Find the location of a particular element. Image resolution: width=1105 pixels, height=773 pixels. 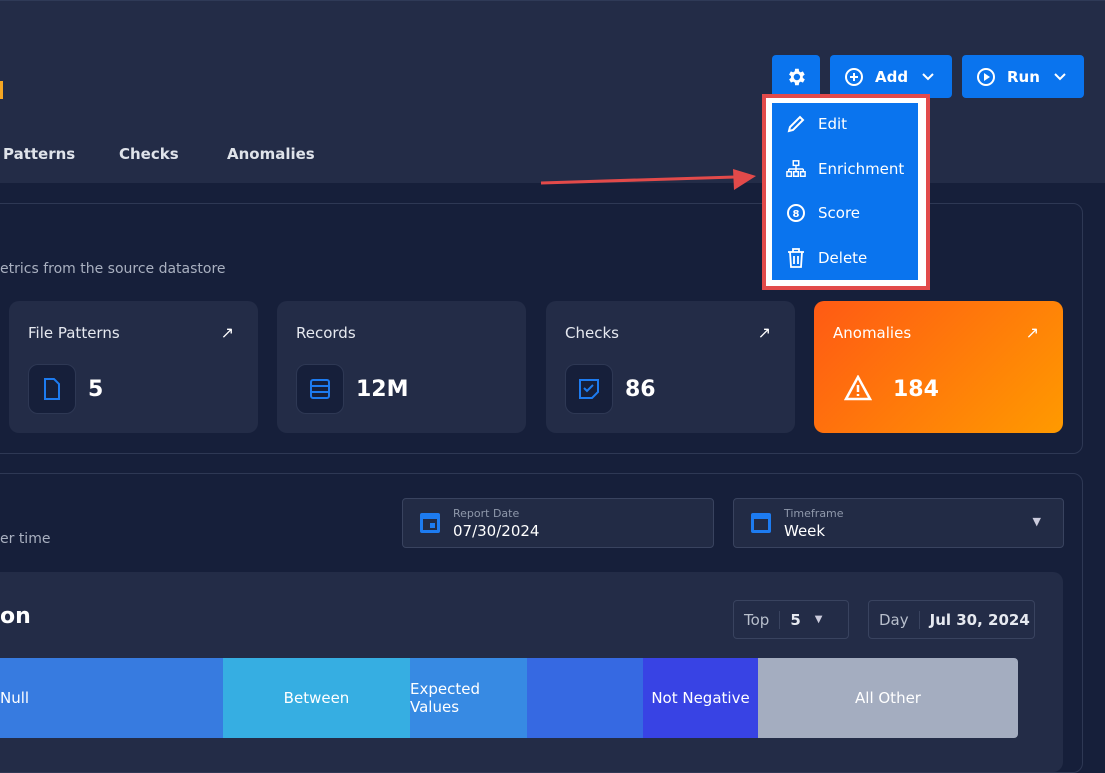

menu-item-edit: Edit is located at coordinates (816, 124).